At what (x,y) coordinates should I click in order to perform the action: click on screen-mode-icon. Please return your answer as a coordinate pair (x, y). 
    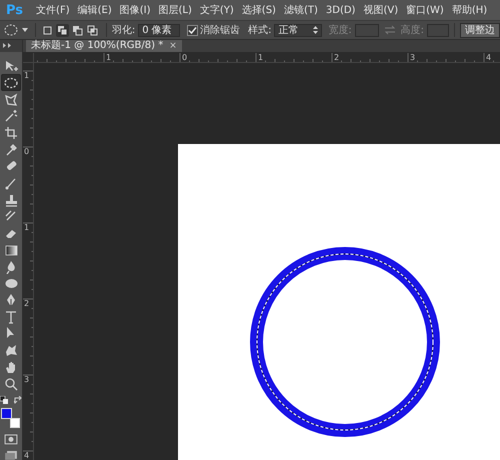
    Looking at the image, I should click on (11, 455).